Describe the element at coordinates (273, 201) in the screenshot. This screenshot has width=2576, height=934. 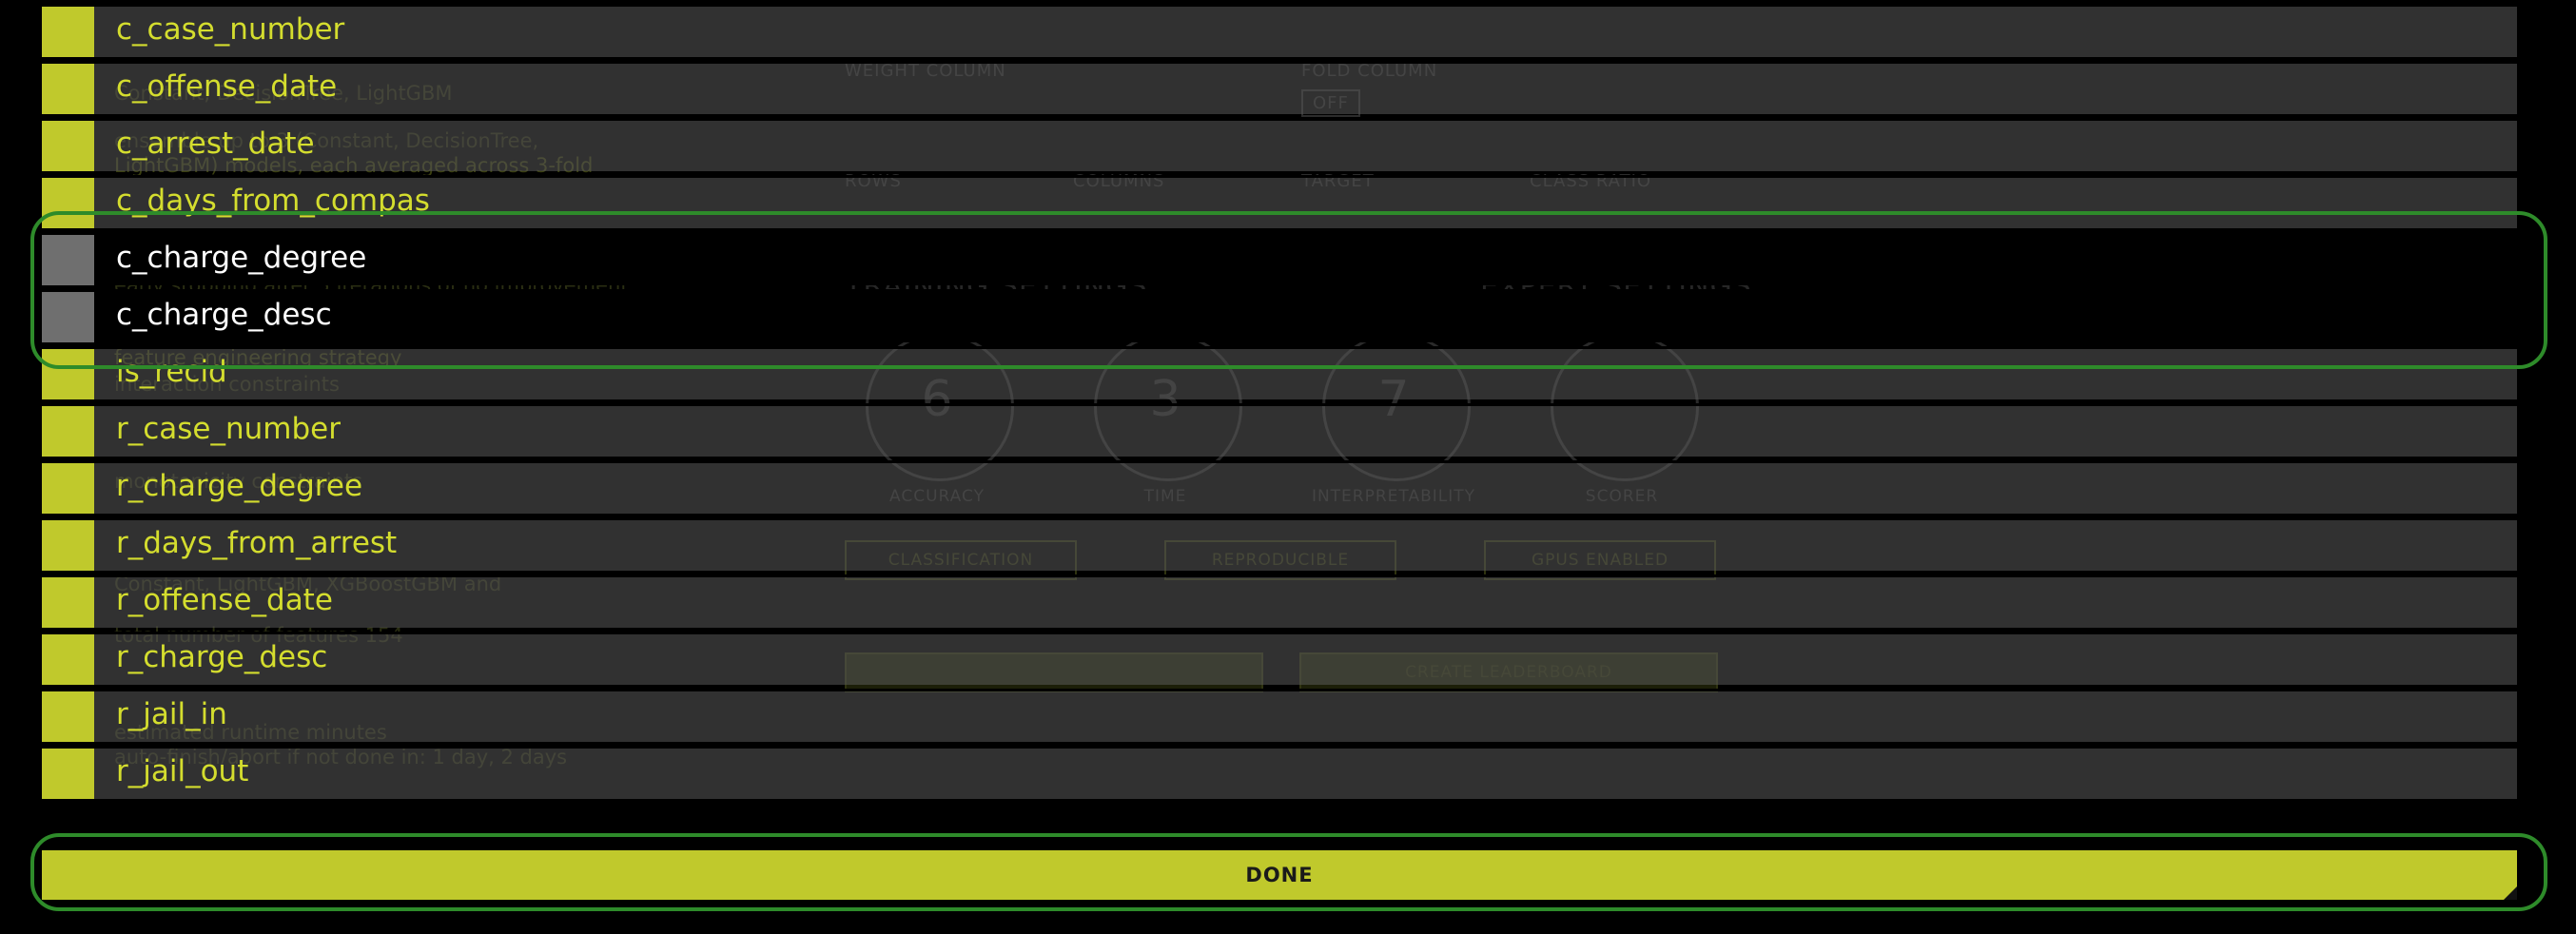
I see `column-name: c_days_from_compas` at that location.